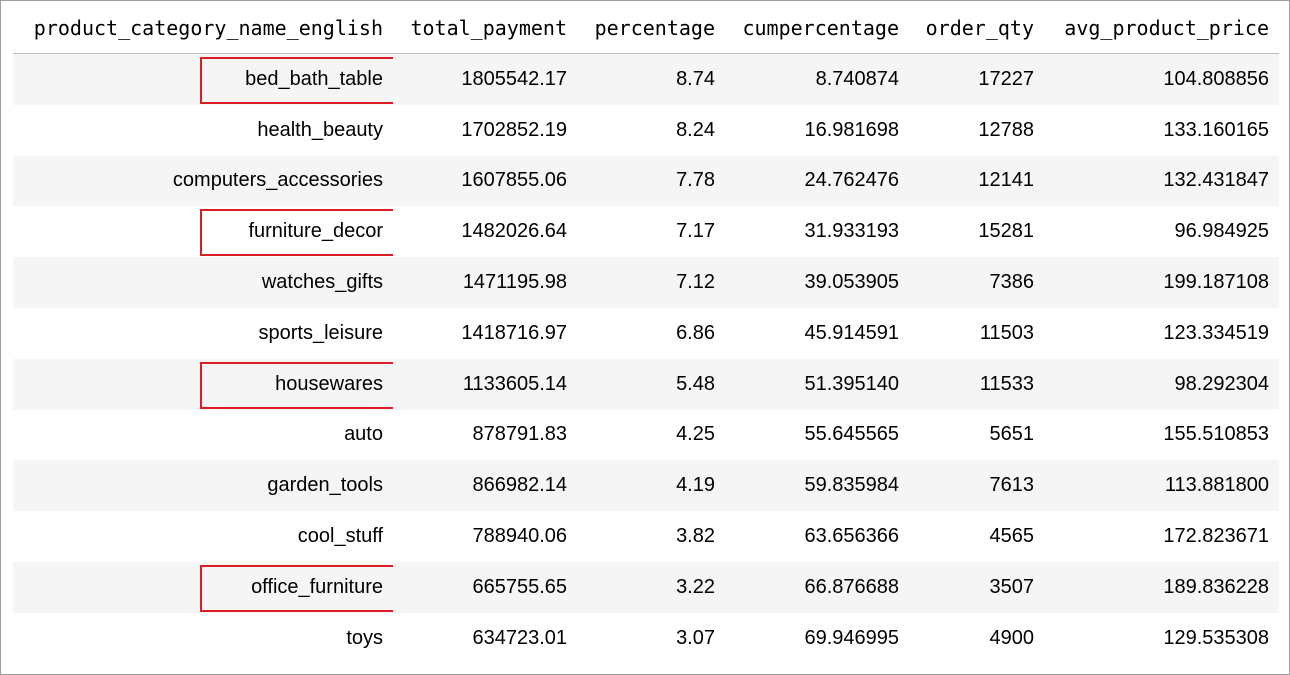 Image resolution: width=1290 pixels, height=675 pixels. Describe the element at coordinates (203, 28) in the screenshot. I see `column-header-product-category: product_category_name_english` at that location.